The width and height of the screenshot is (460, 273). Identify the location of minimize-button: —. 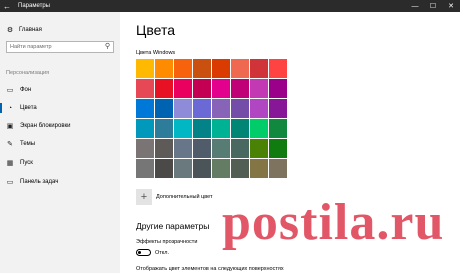
(415, 6).